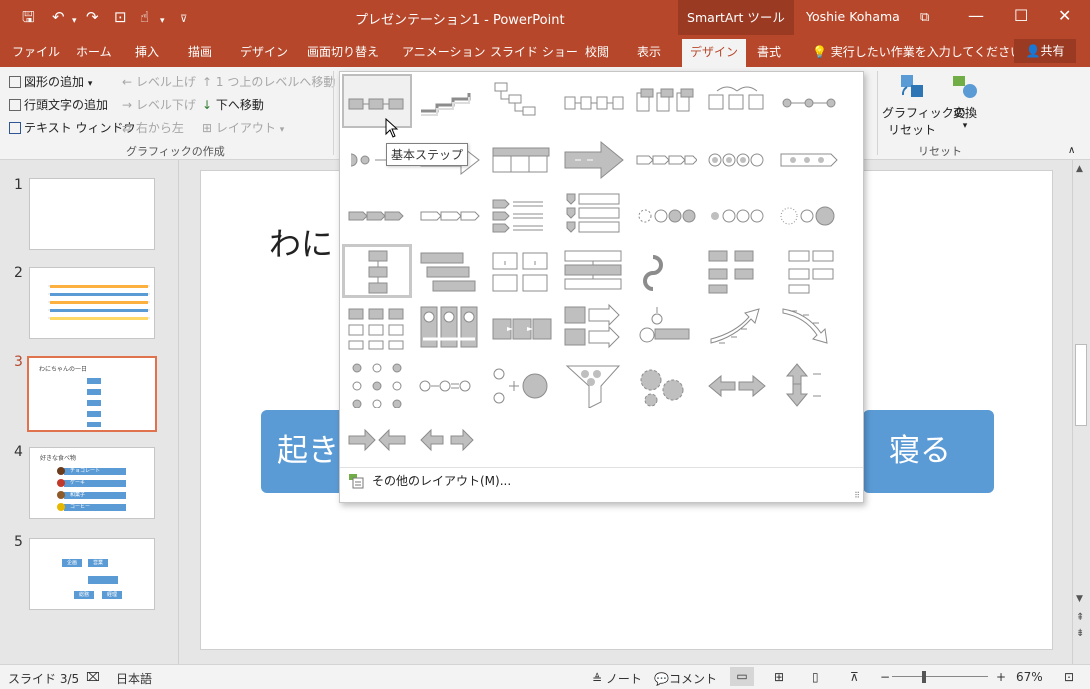 This screenshot has height=689, width=1090. Describe the element at coordinates (120, 17) in the screenshot. I see `start-from-beginning-icon: ⊡` at that location.